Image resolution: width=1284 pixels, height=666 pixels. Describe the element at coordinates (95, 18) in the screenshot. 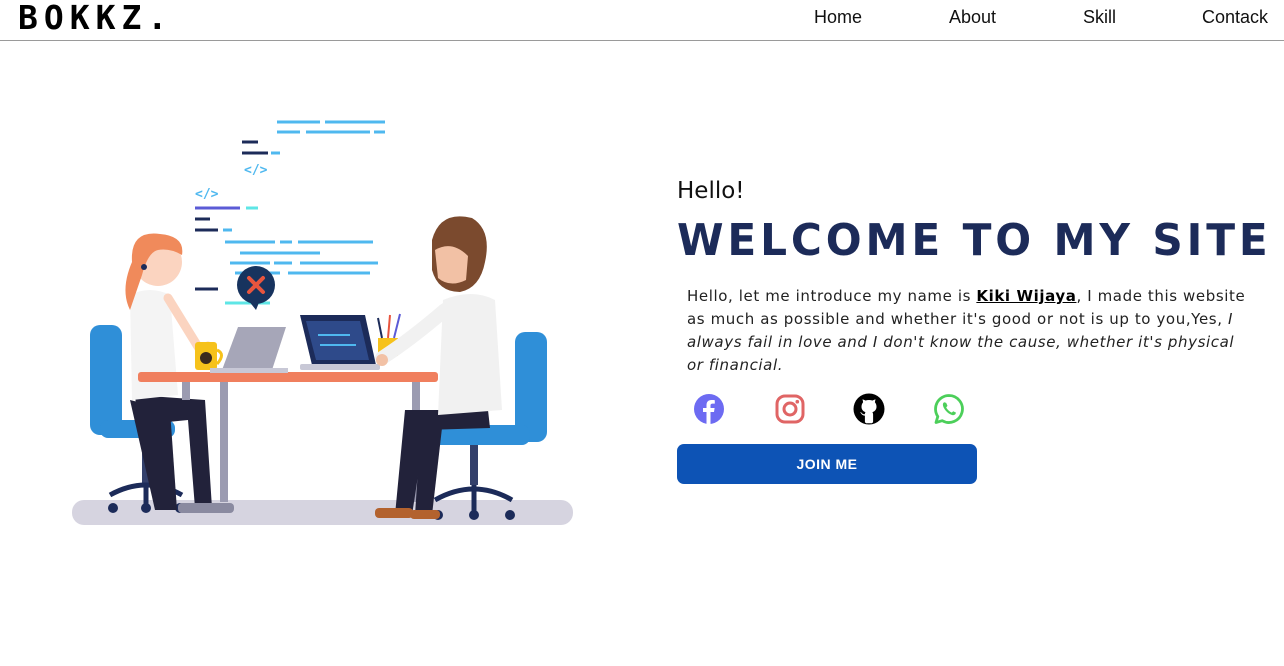

I see `site-logo: BOKKZ.` at that location.